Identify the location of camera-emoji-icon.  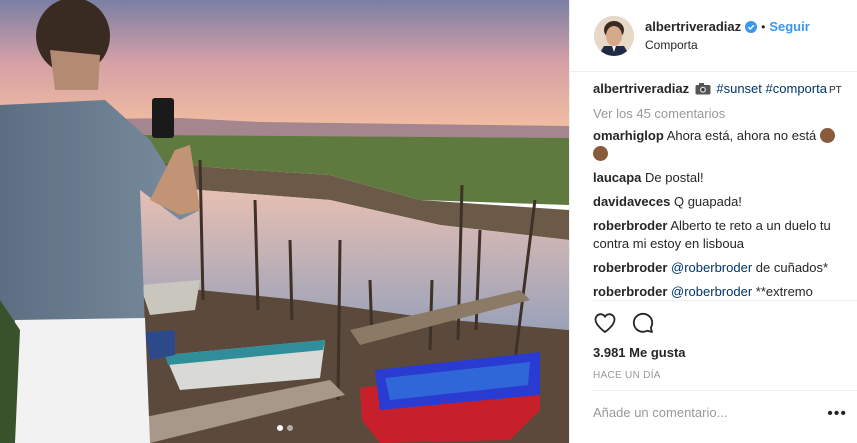
(703, 89).